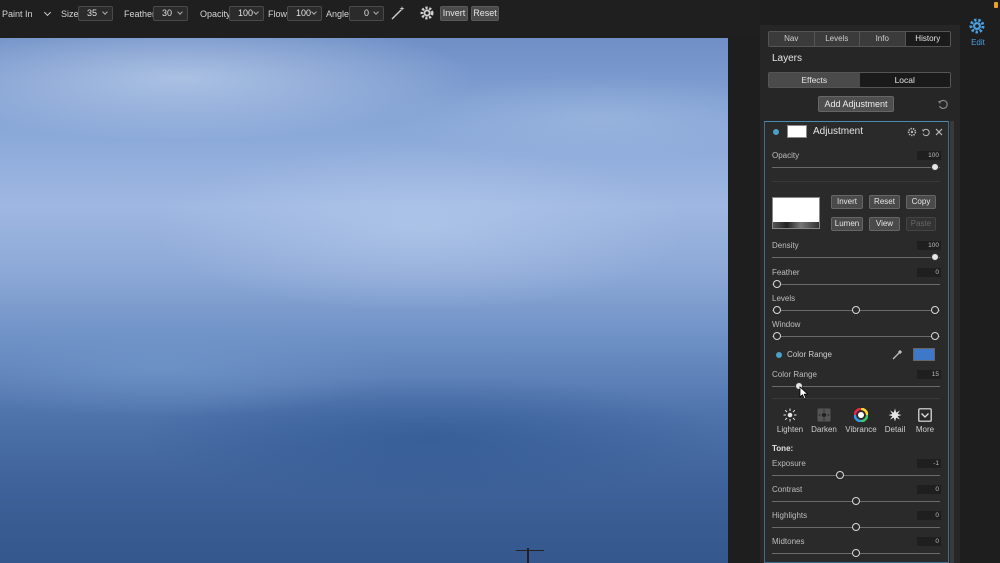  Describe the element at coordinates (856, 501) in the screenshot. I see `contrast-slider-handle` at that location.